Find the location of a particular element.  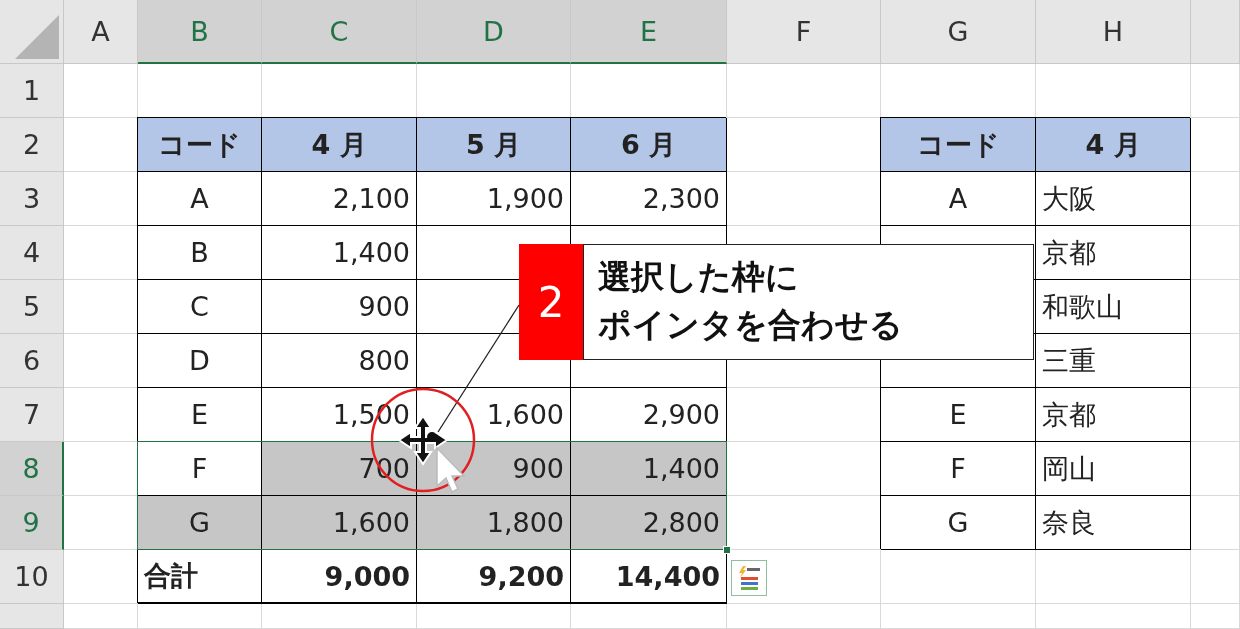

row-header: 5 is located at coordinates (32, 307).